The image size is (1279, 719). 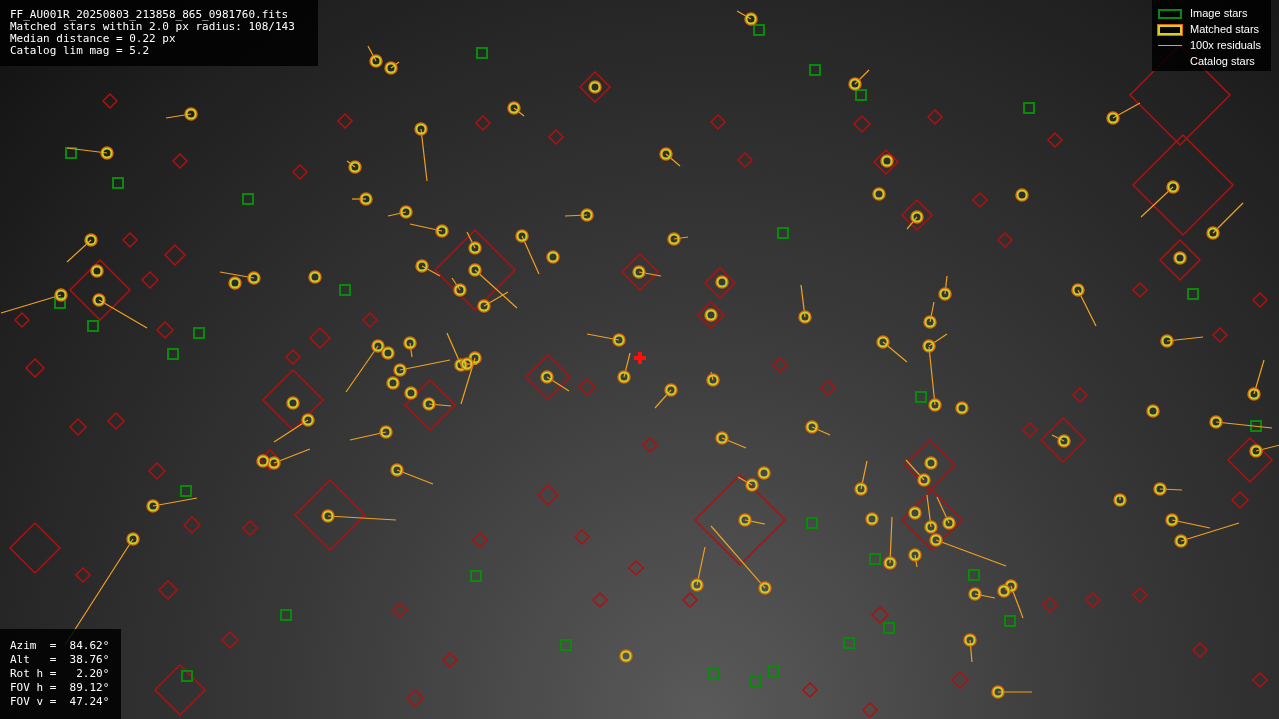 I want to click on legend-label: 100x residuals, so click(x=1225, y=46).